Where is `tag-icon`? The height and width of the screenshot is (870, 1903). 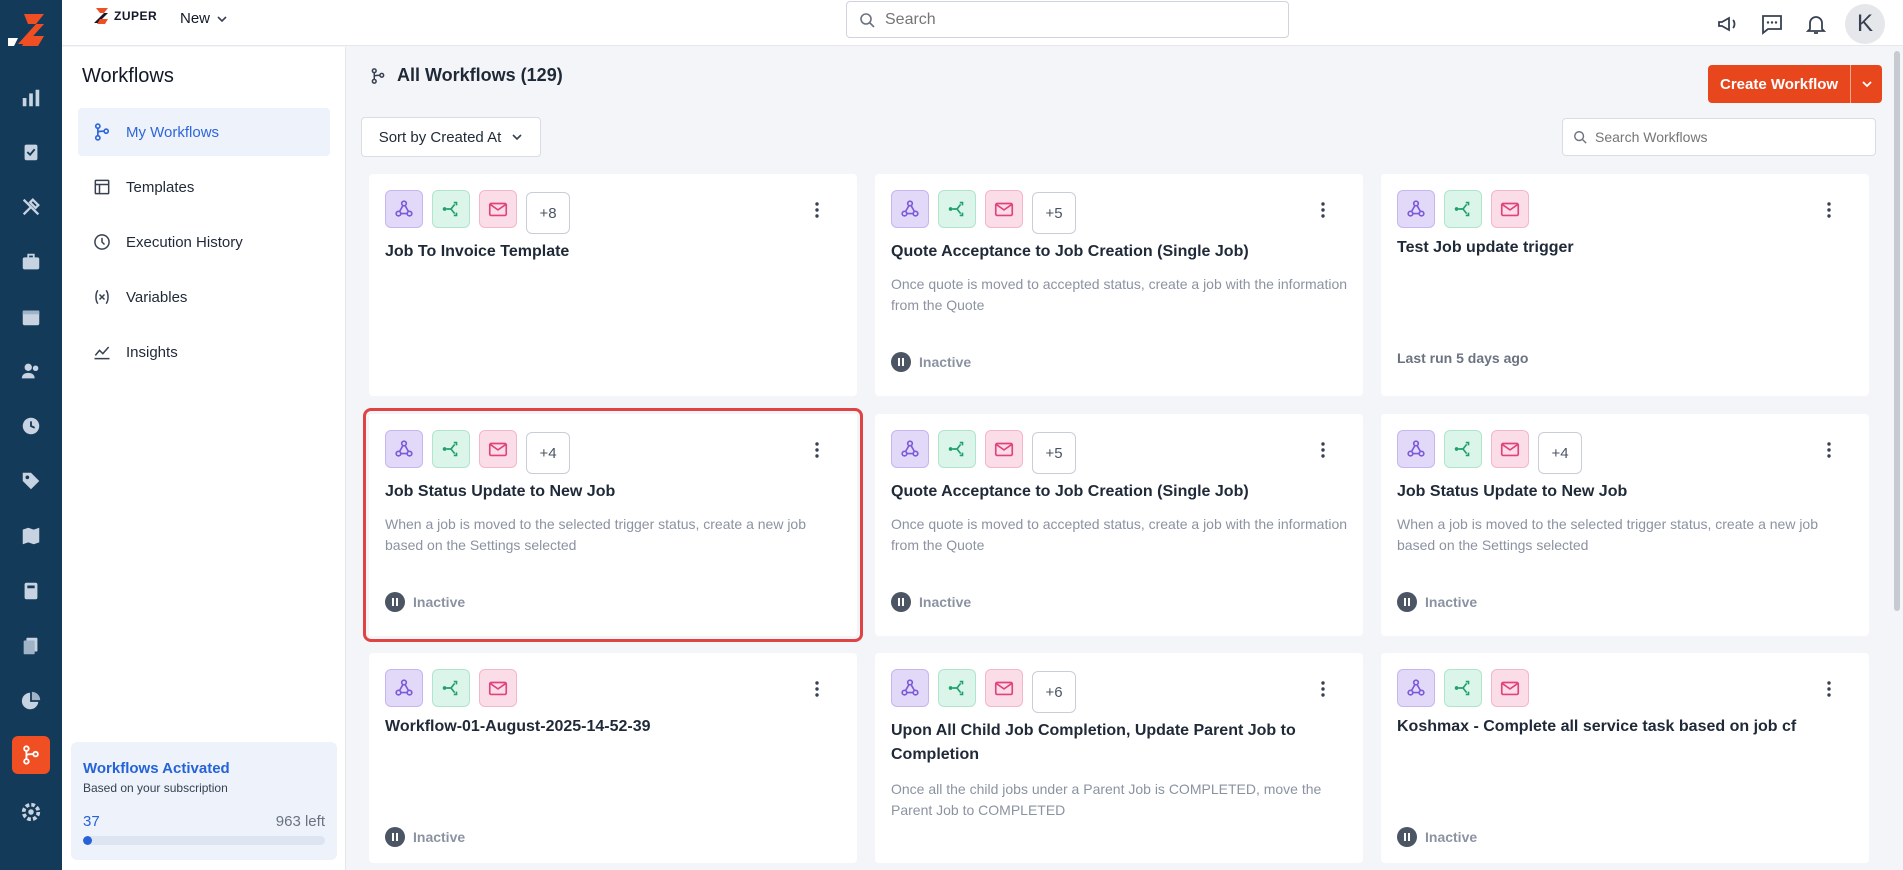 tag-icon is located at coordinates (31, 481).